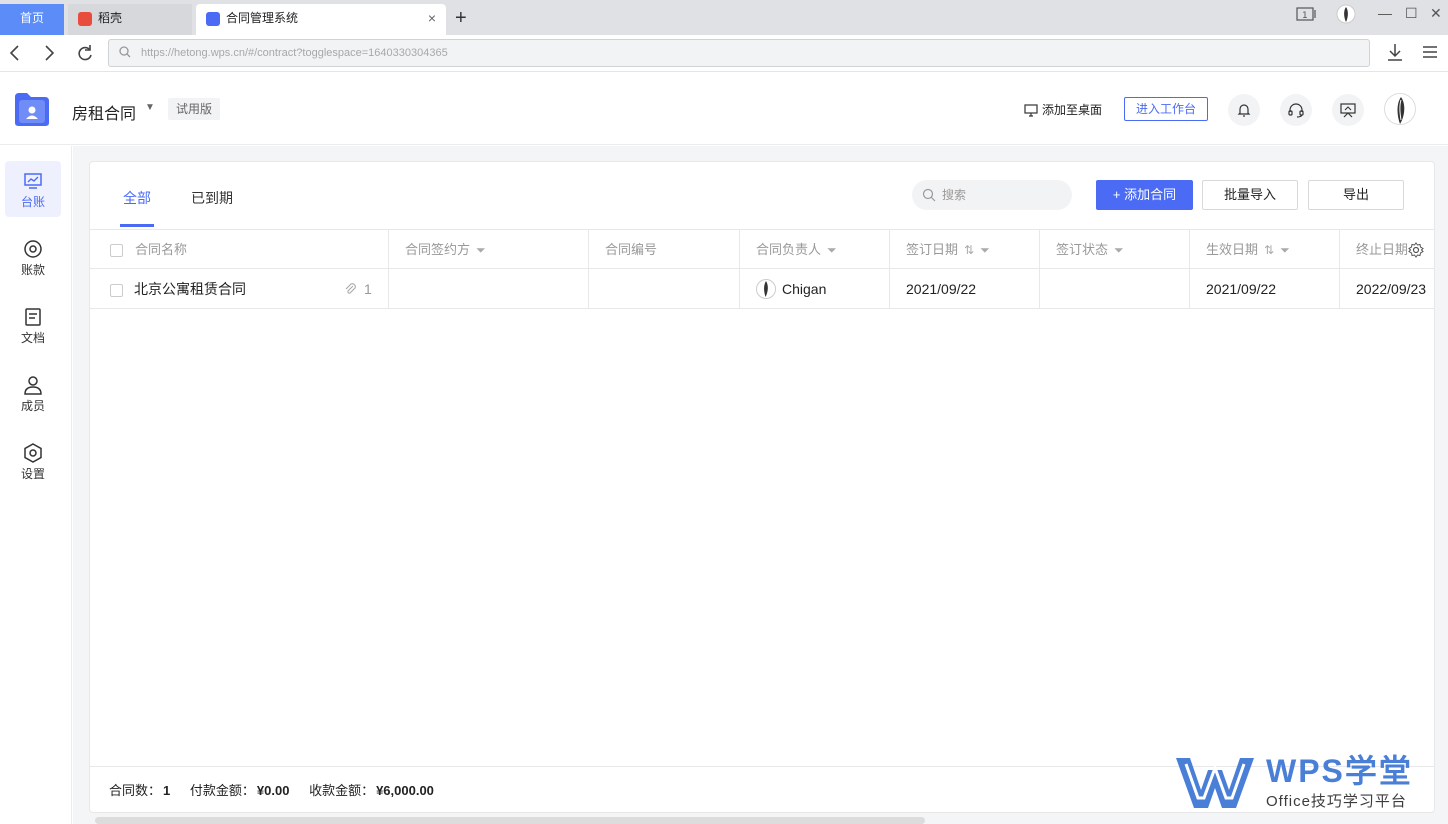  I want to click on sidebar-item-members: 成员, so click(33, 393).